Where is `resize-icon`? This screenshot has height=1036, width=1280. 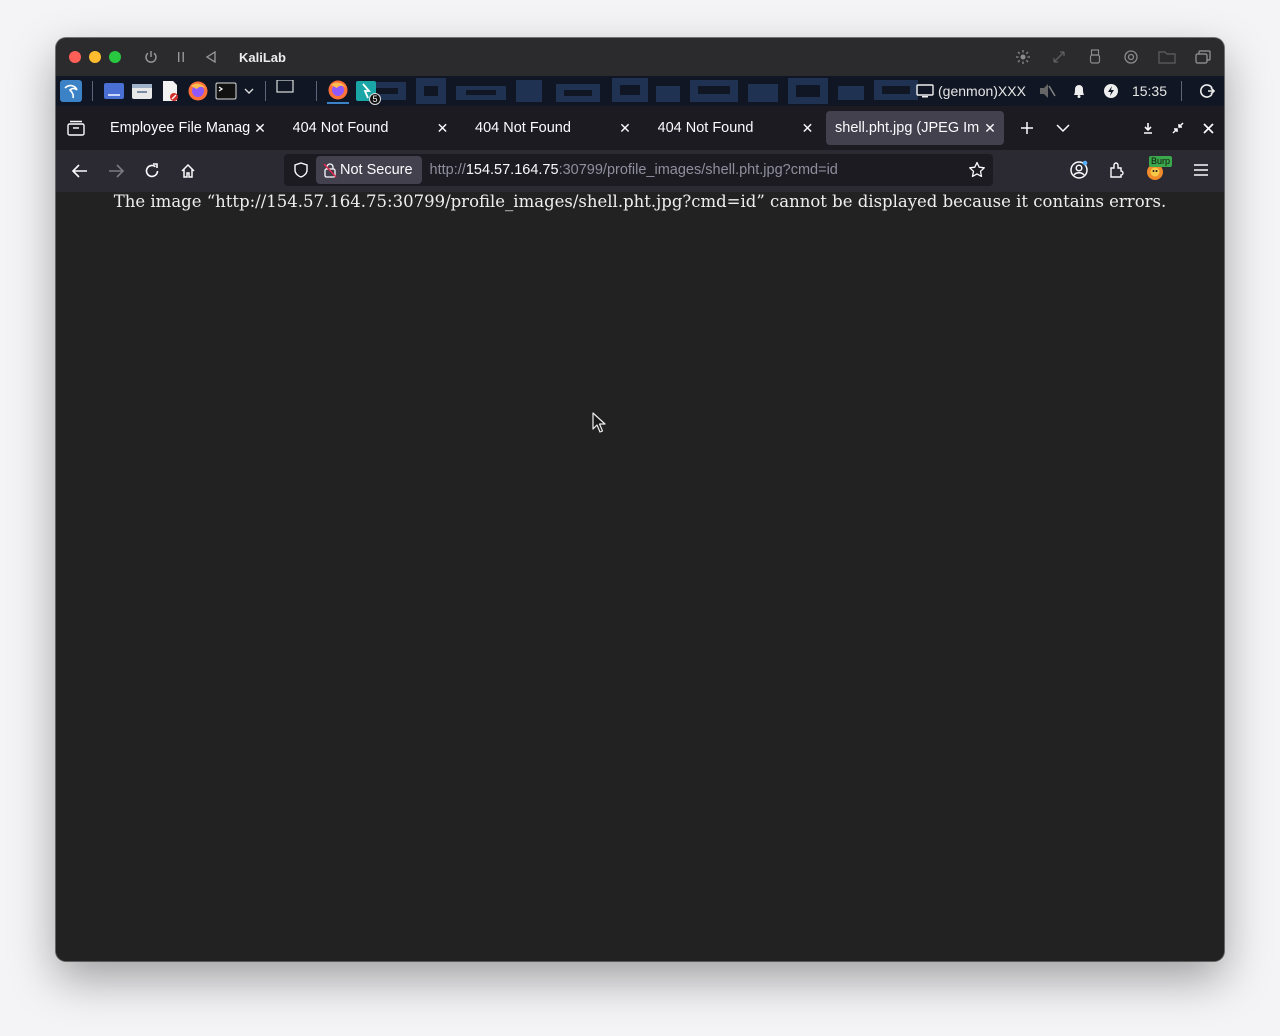 resize-icon is located at coordinates (1059, 57).